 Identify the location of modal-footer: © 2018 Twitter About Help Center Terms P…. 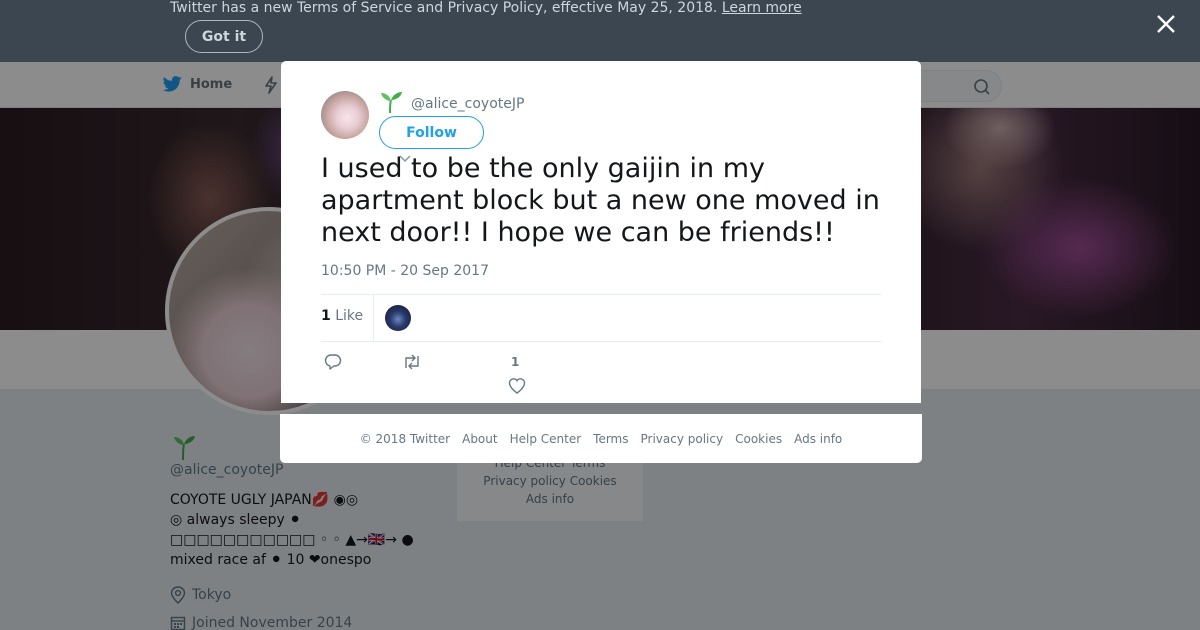
(601, 438).